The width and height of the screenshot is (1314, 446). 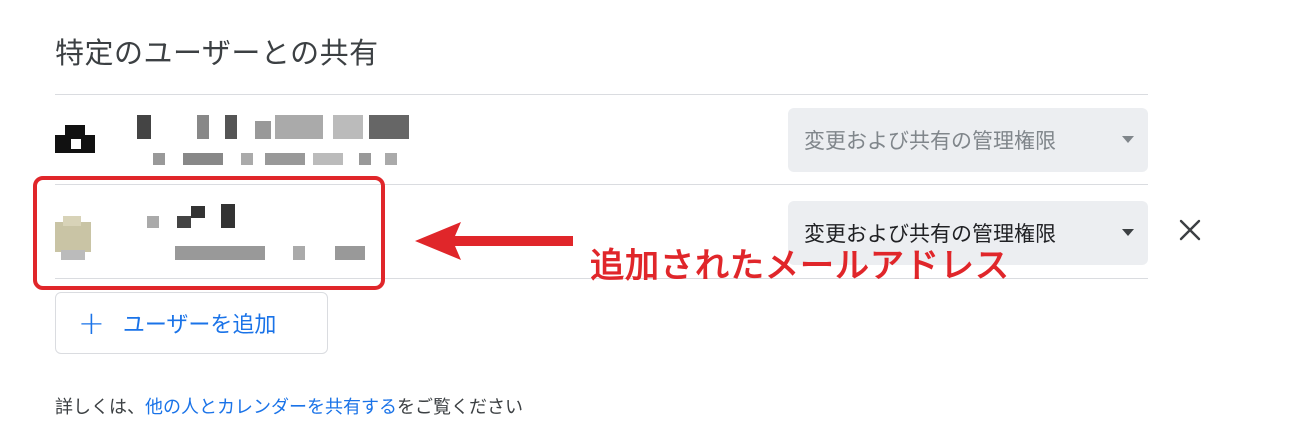 What do you see at coordinates (209, 233) in the screenshot?
I see `highlight-box` at bounding box center [209, 233].